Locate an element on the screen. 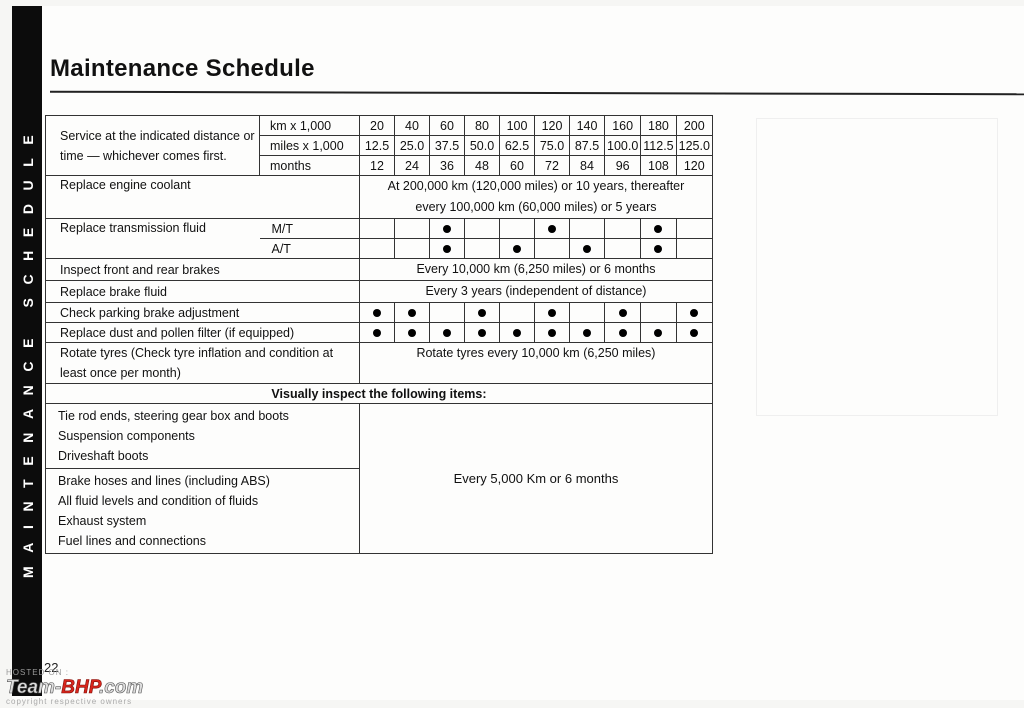  miles-cell: 12.5 is located at coordinates (377, 145).